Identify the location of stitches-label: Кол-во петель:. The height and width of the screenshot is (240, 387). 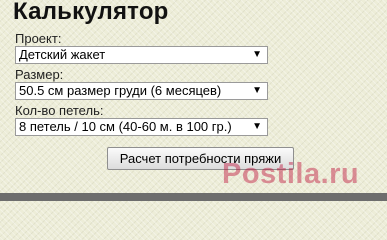
(59, 110).